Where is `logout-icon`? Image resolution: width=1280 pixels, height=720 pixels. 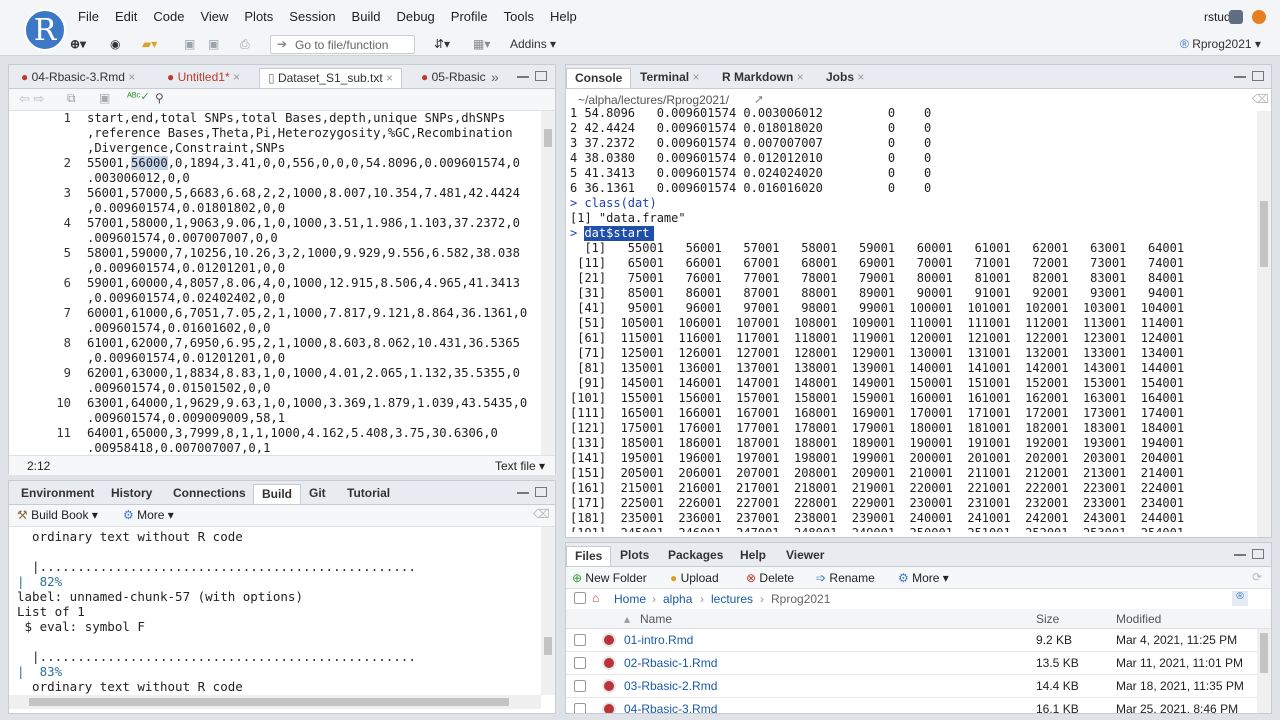
logout-icon is located at coordinates (1236, 17).